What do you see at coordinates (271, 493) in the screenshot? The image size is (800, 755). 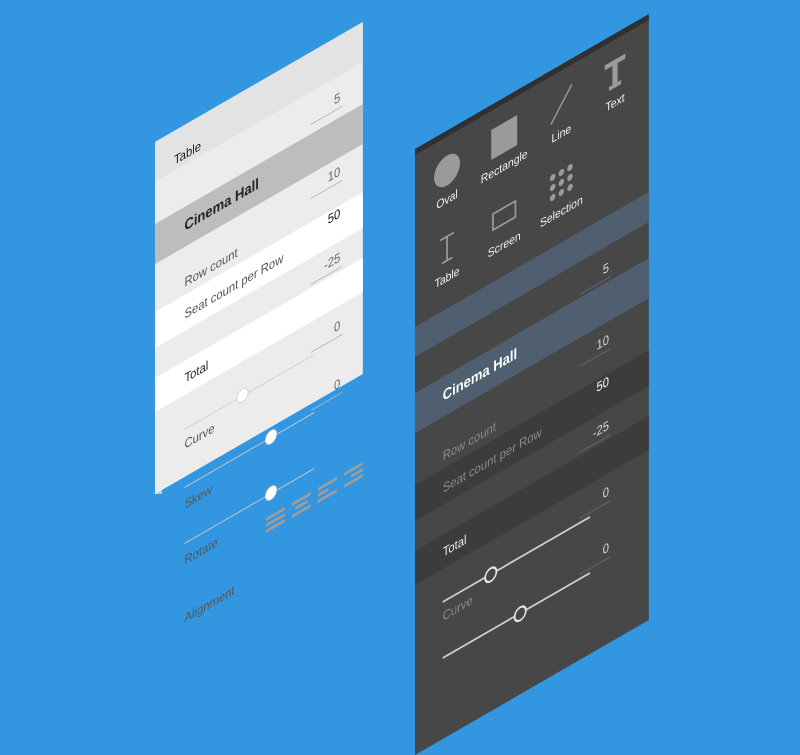 I see `rotate-slider-handle` at bounding box center [271, 493].